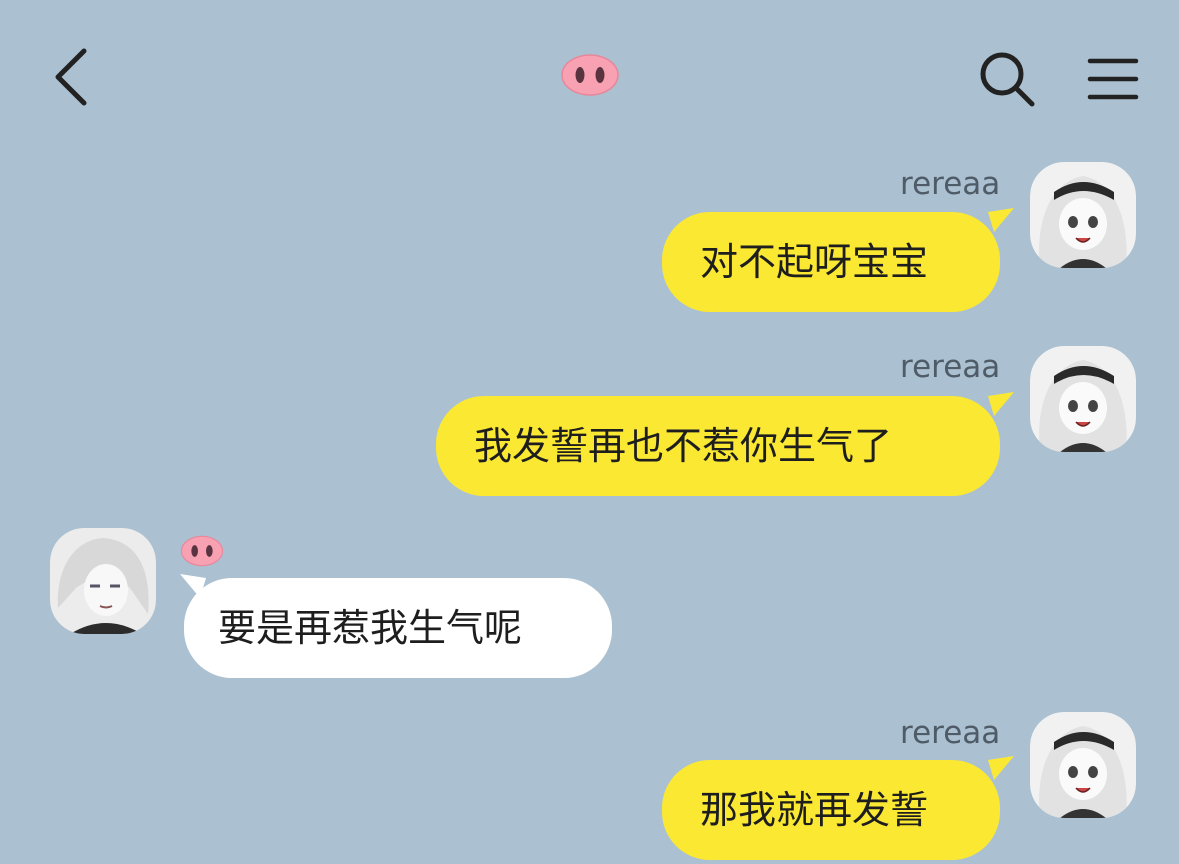  Describe the element at coordinates (398, 628) in the screenshot. I see `message-bubble: 要是再惹我生气呢` at that location.